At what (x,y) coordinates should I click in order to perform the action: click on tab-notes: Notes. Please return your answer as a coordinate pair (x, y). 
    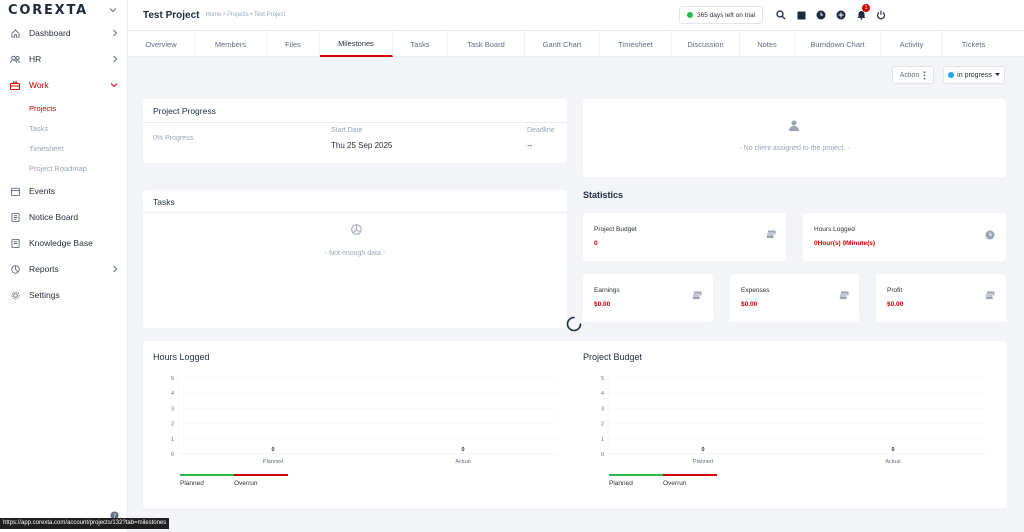
    Looking at the image, I should click on (767, 44).